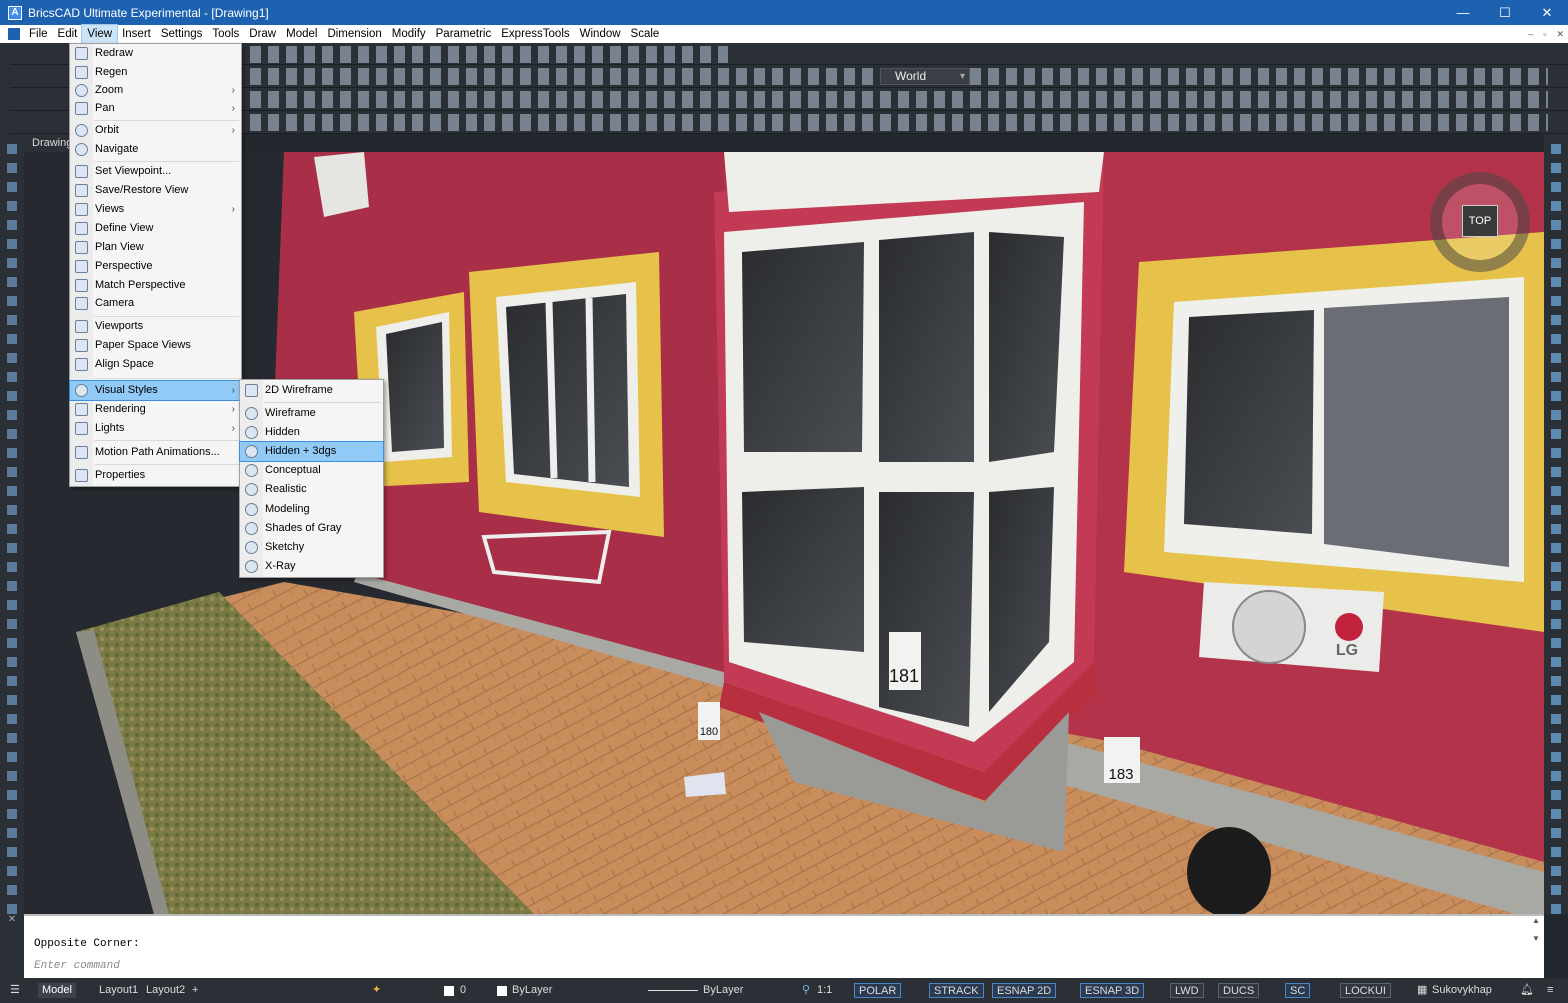  What do you see at coordinates (1422, 990) in the screenshot?
I see `workspace-icon: ▦` at bounding box center [1422, 990].